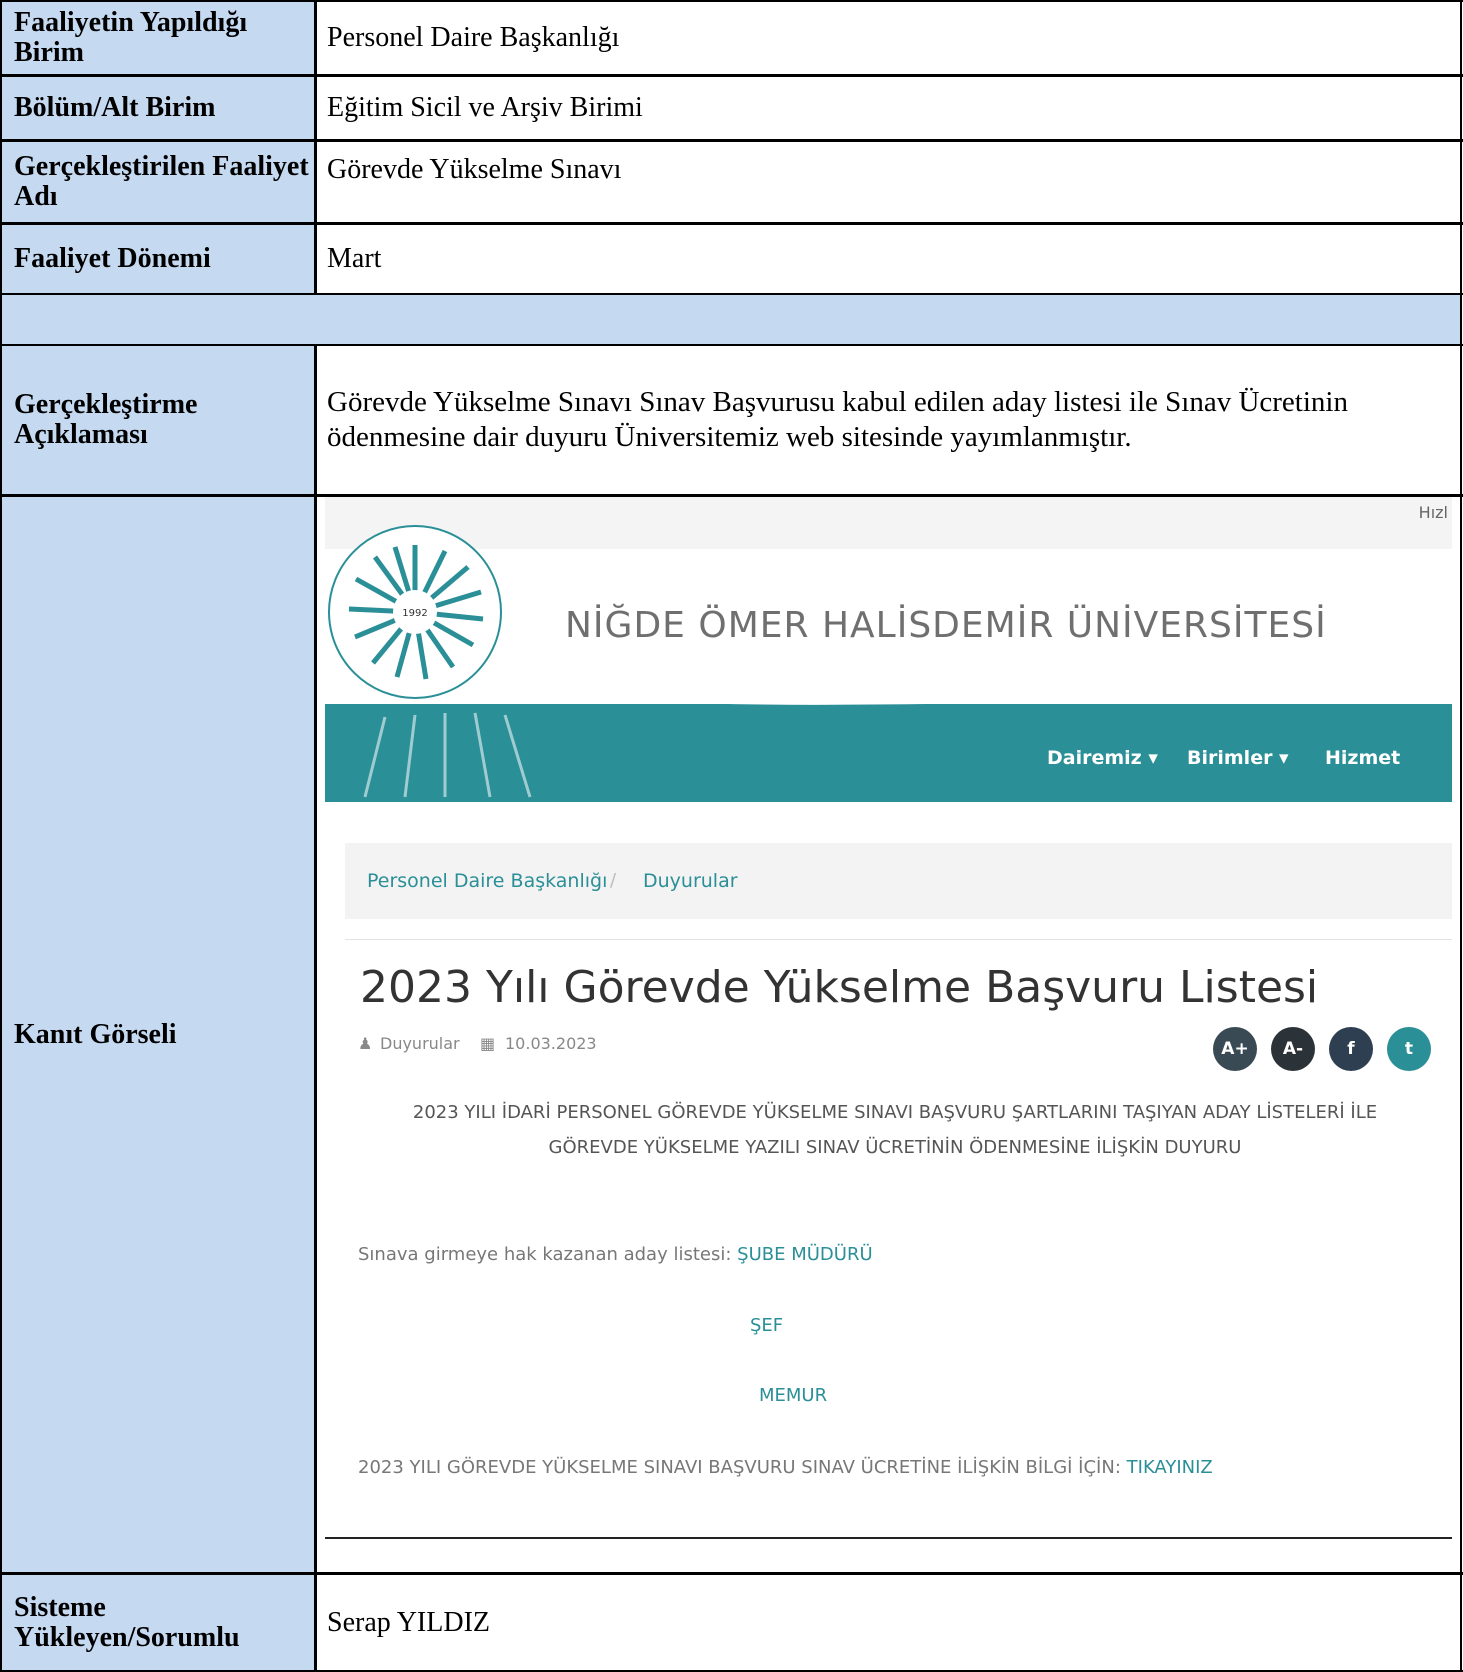 This screenshot has height=1672, width=1463. Describe the element at coordinates (731, 319) in the screenshot. I see `separator-band` at that location.